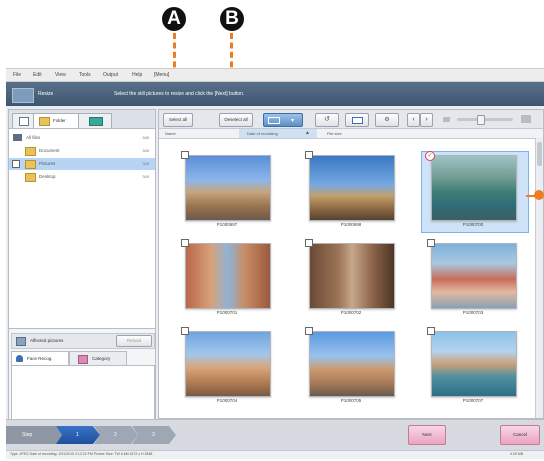 Image resolution: width=544 pixels, height=461 pixels. I want to click on photo-name: P1000704, so click(227, 400).